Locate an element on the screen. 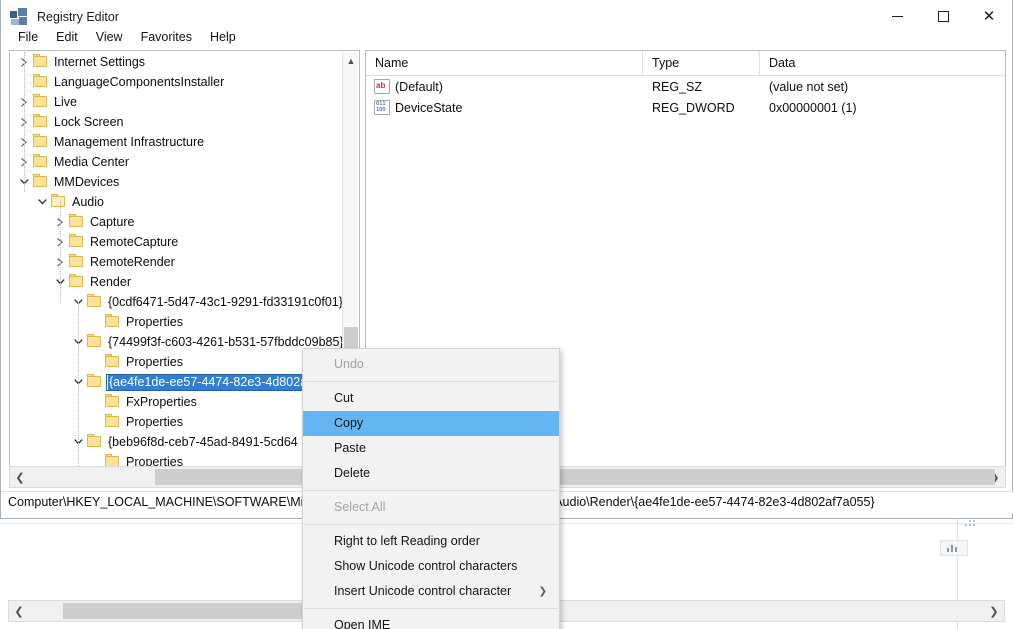 Image resolution: width=1013 pixels, height=629 pixels. menu-item-copy: Copy is located at coordinates (431, 423).